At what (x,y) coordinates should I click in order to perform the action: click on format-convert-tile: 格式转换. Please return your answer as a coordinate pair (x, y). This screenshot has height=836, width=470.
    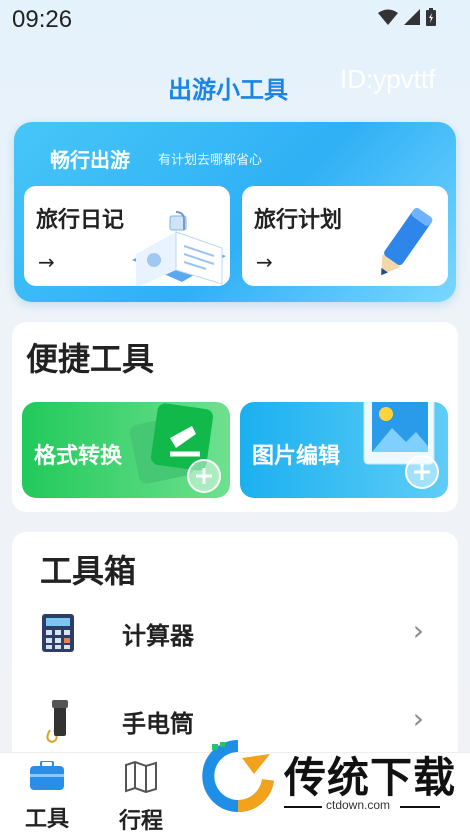
    Looking at the image, I should click on (126, 450).